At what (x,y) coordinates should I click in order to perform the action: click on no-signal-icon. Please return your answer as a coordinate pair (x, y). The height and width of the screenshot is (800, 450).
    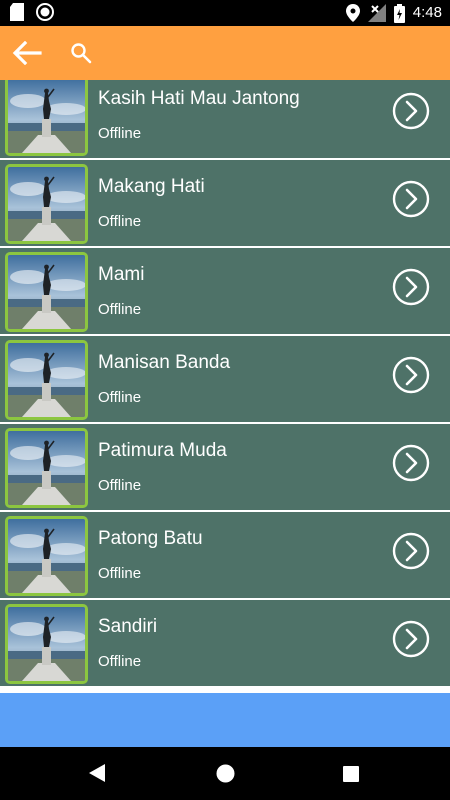
    Looking at the image, I should click on (376, 13).